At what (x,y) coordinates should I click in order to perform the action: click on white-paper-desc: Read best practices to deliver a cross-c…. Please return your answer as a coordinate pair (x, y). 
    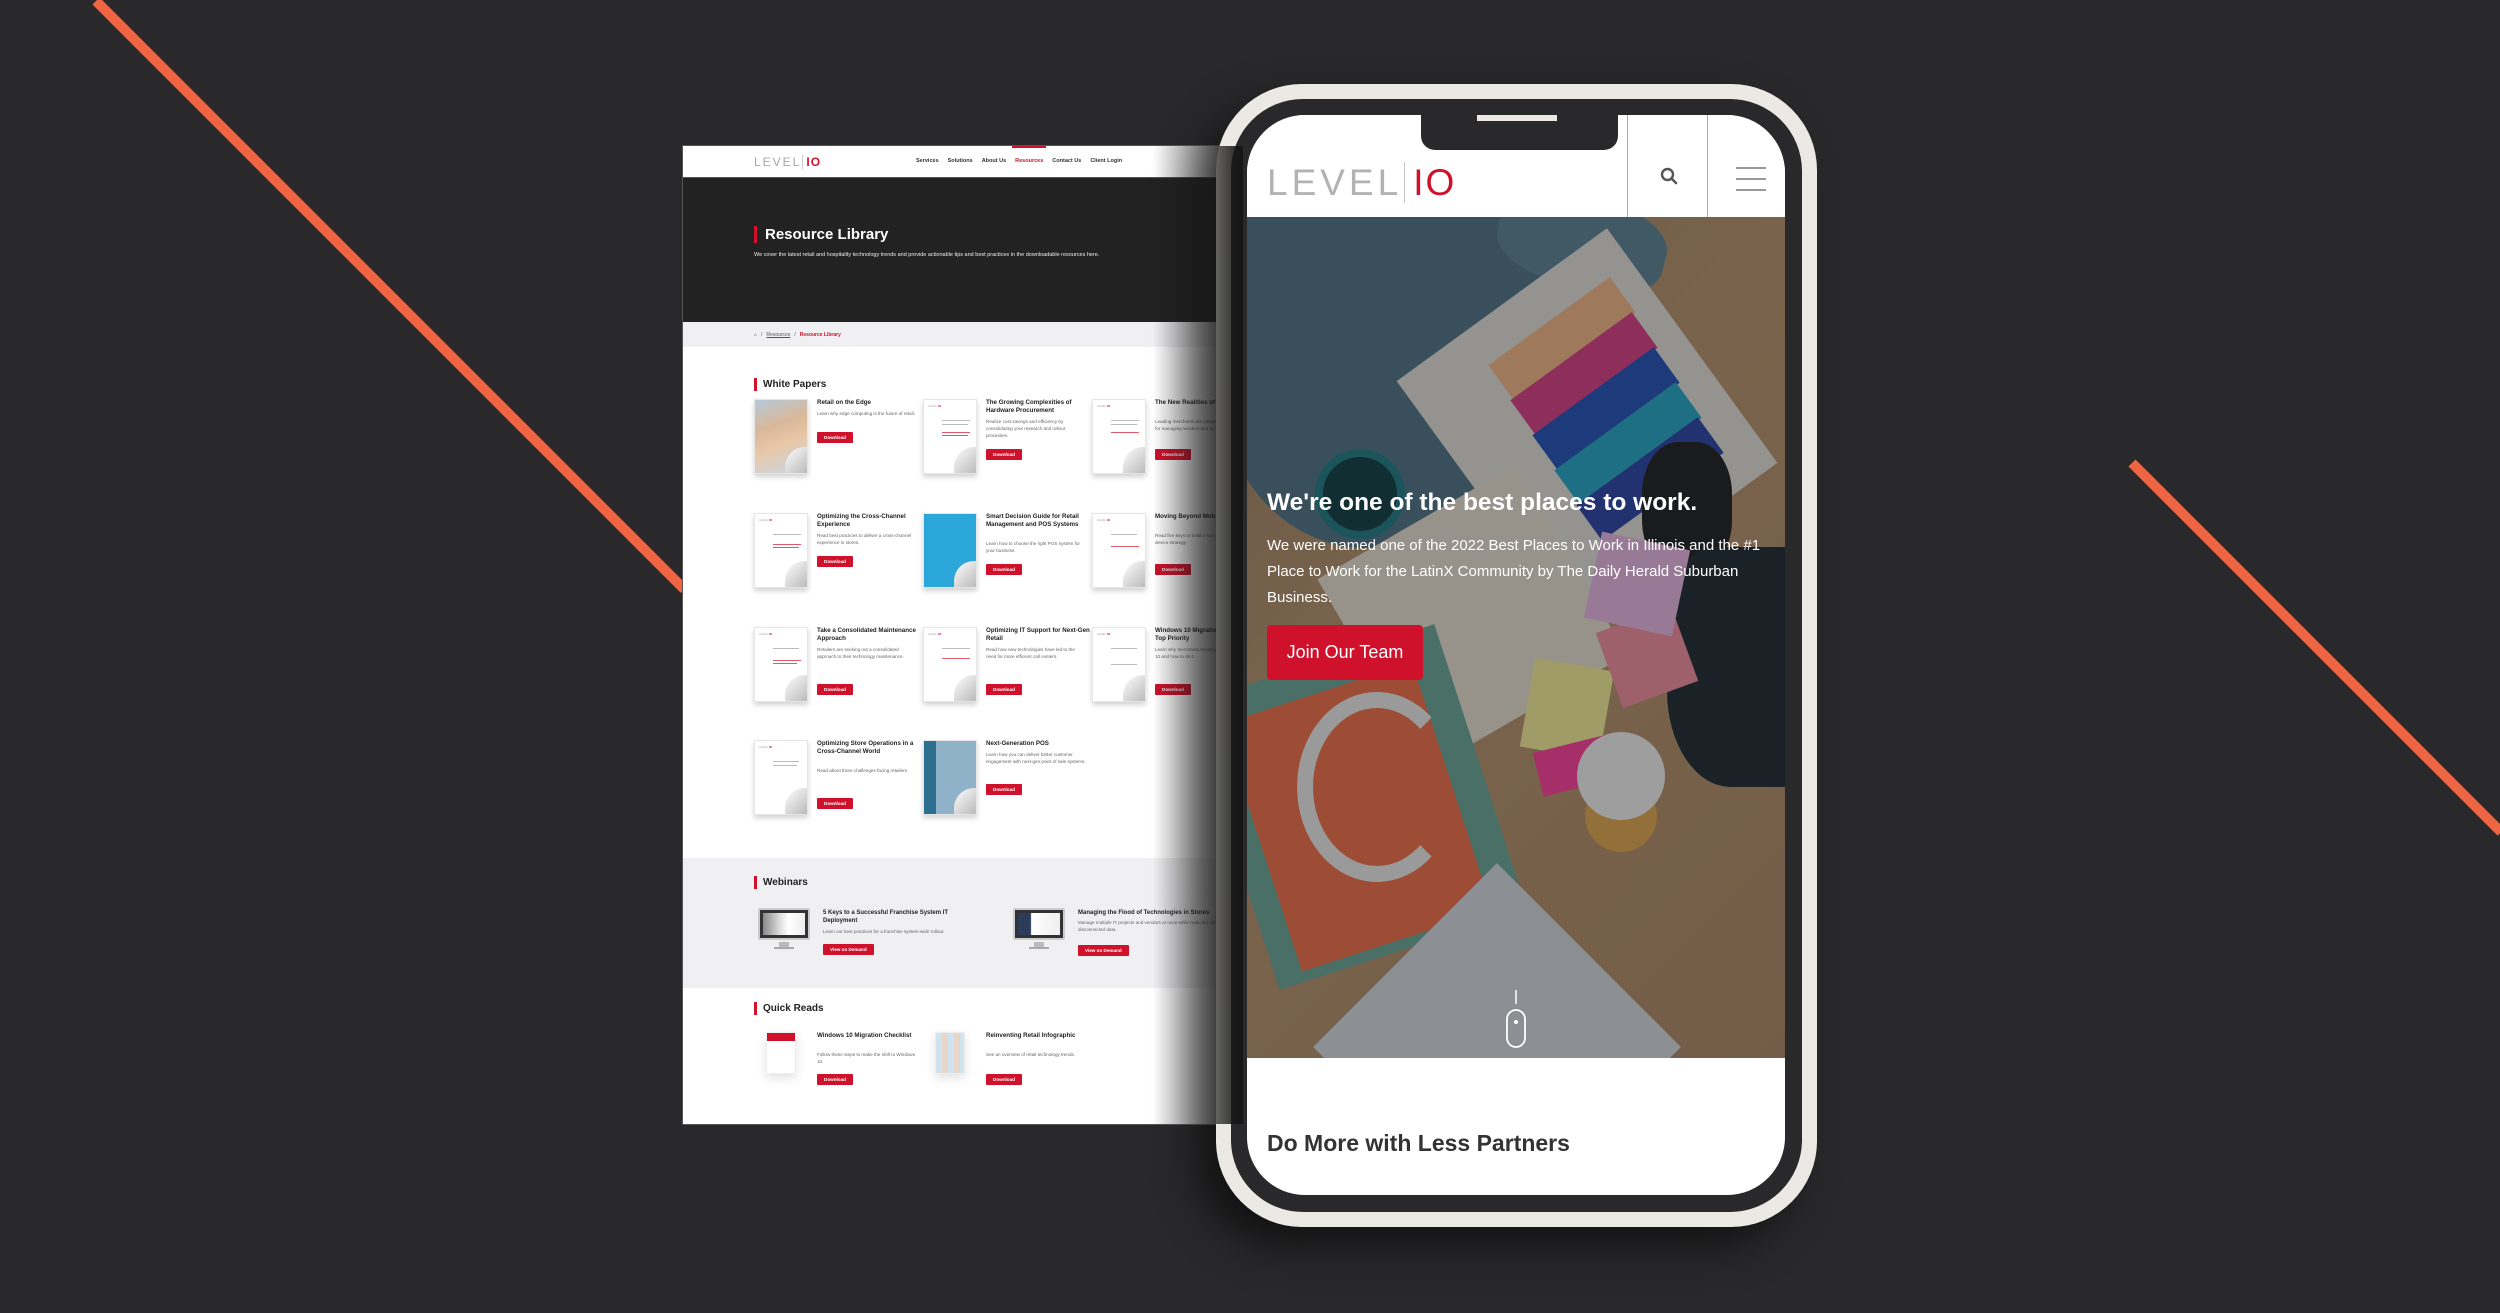
    Looking at the image, I should click on (864, 539).